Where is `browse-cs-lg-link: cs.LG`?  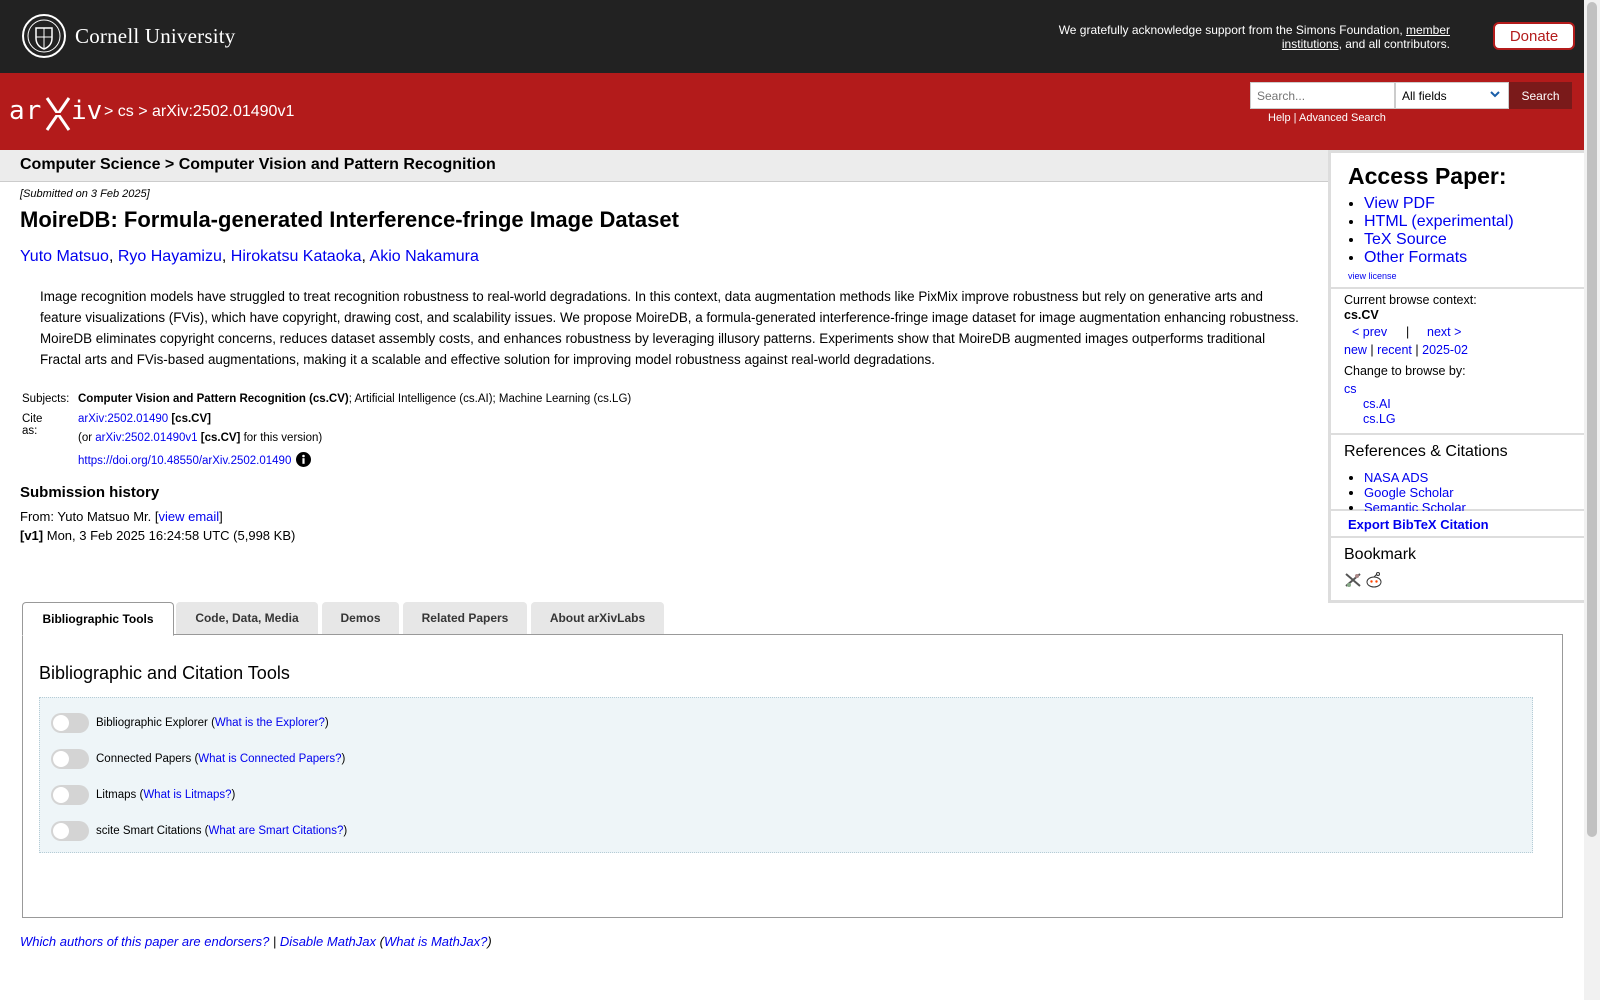 browse-cs-lg-link: cs.LG is located at coordinates (1379, 419).